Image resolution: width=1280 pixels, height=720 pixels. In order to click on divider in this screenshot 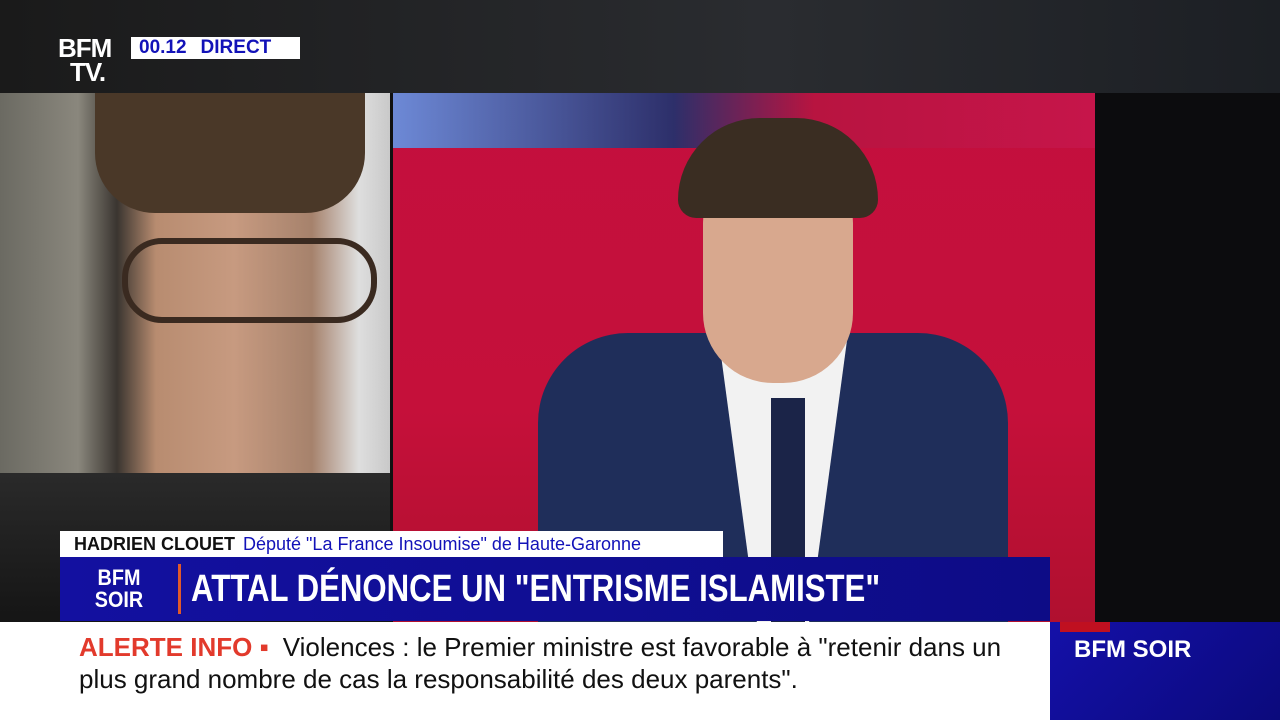, I will do `click(179, 589)`.